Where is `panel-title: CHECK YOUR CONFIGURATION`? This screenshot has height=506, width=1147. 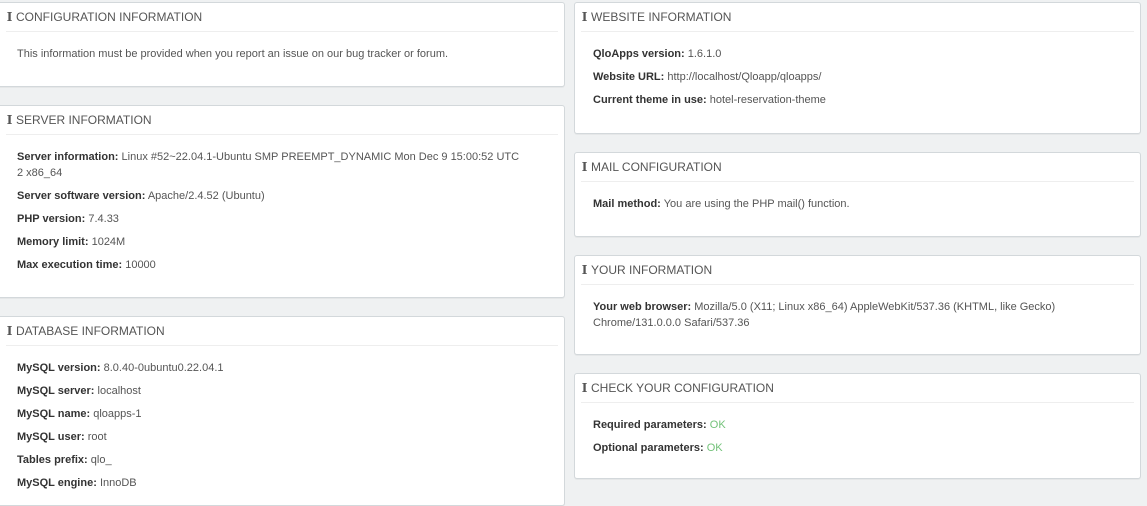
panel-title: CHECK YOUR CONFIGURATION is located at coordinates (682, 388).